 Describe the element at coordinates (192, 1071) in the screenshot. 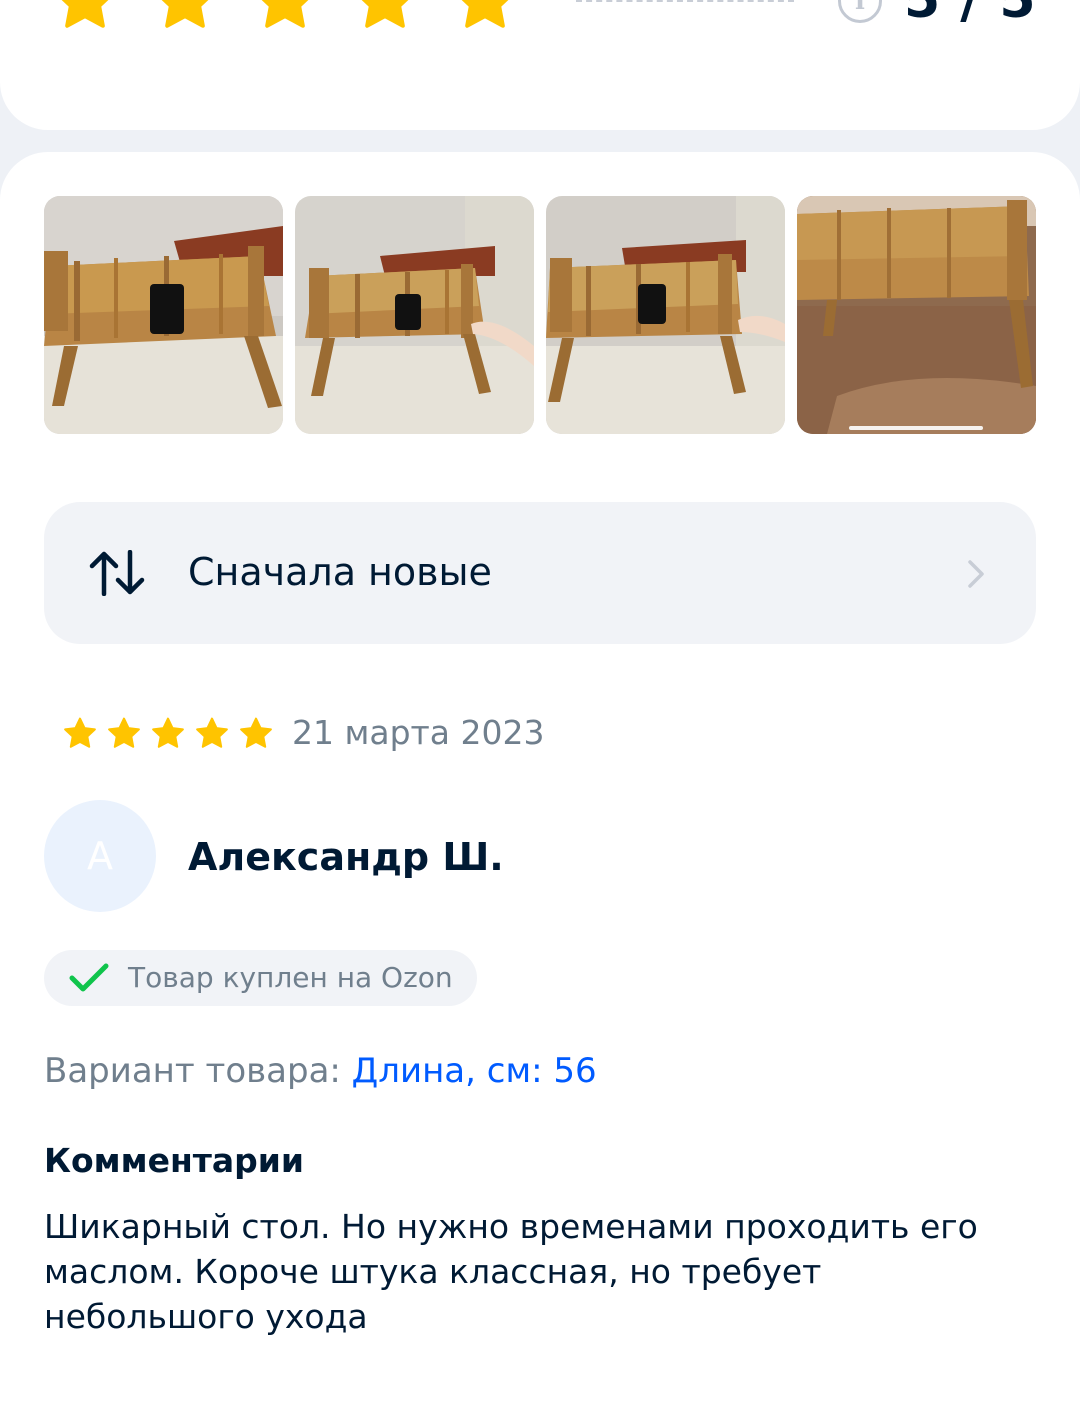

I see `variant-label: Вариант товара:` at that location.